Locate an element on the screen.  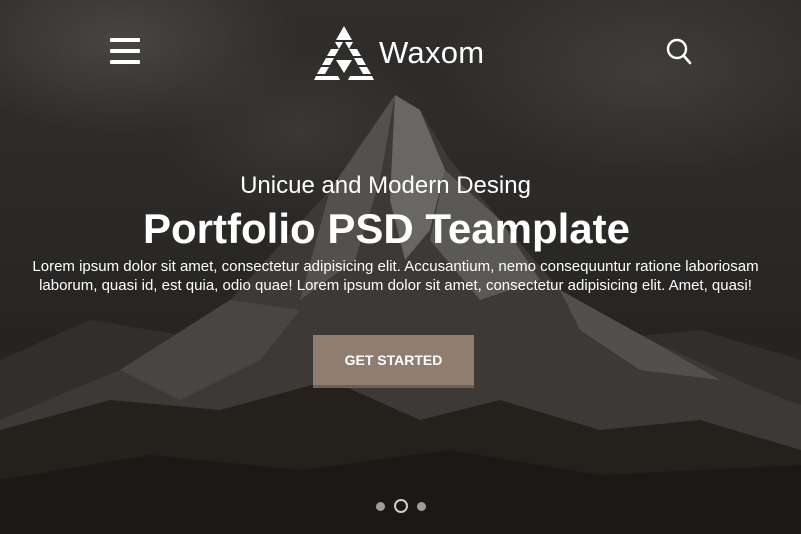
search-icon is located at coordinates (679, 52).